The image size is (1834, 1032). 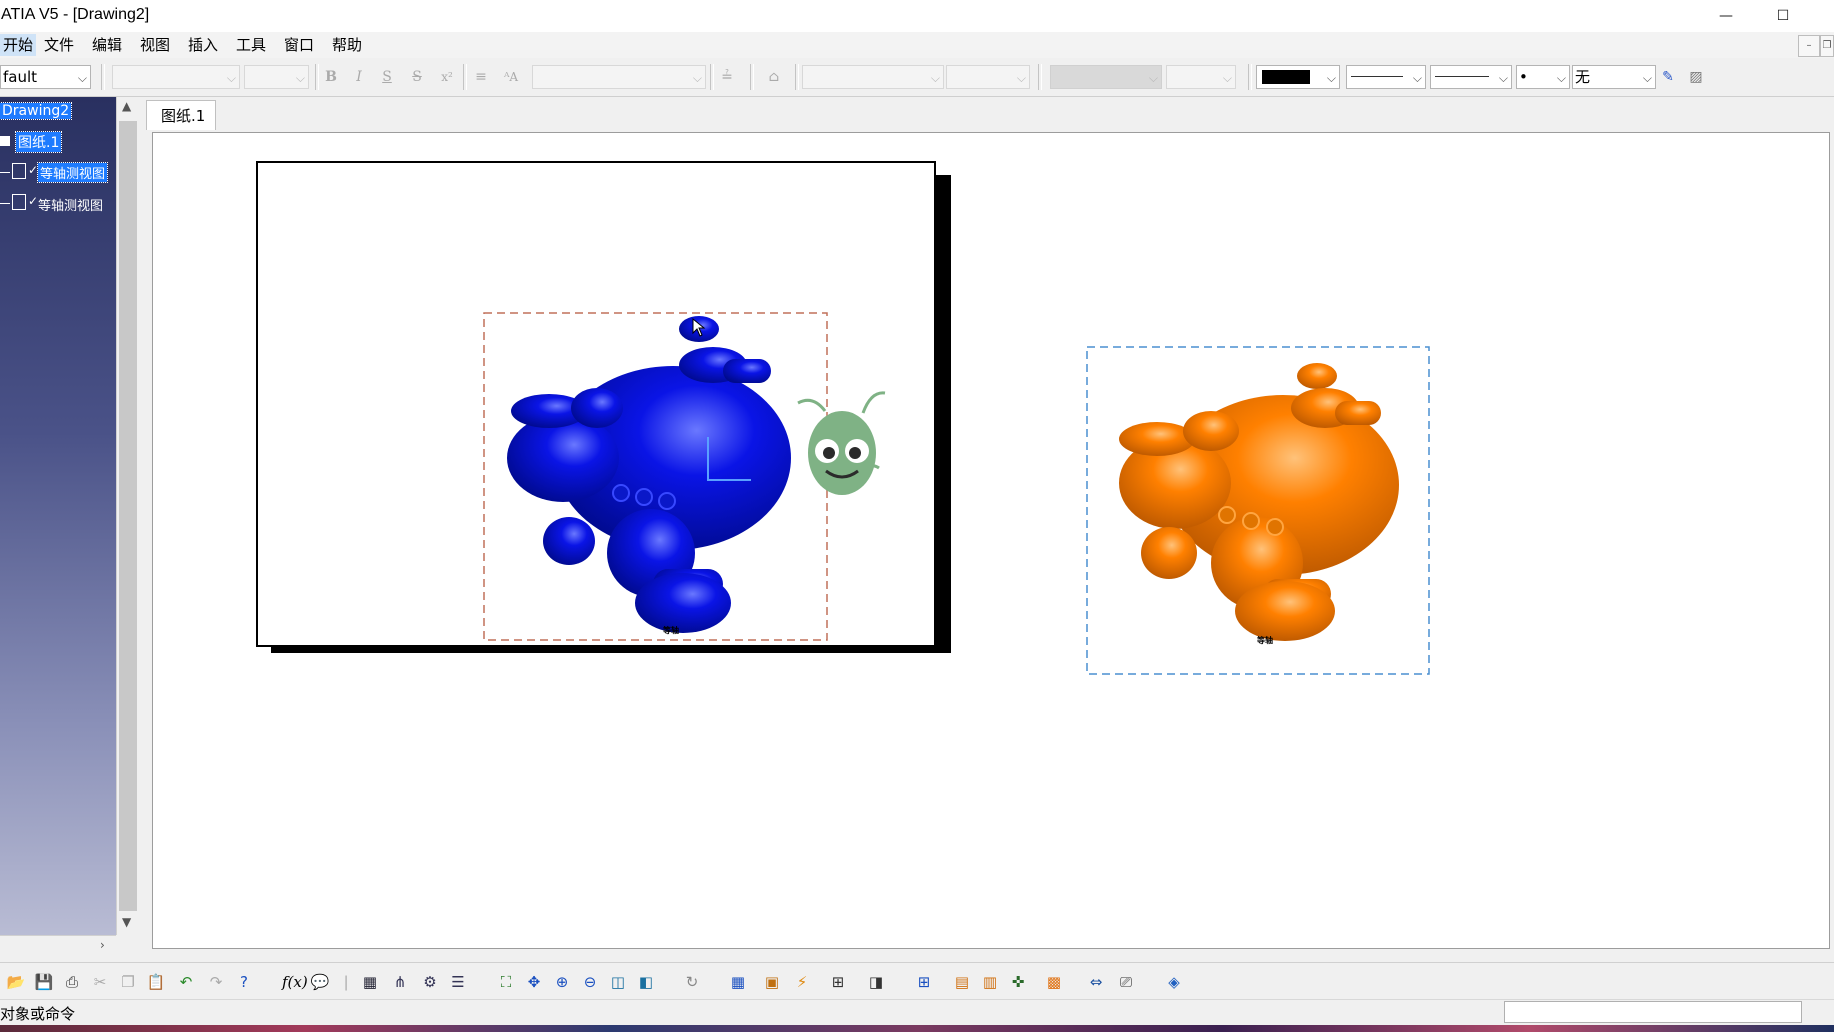 I want to click on generate-icon: ⚡, so click(x=802, y=982).